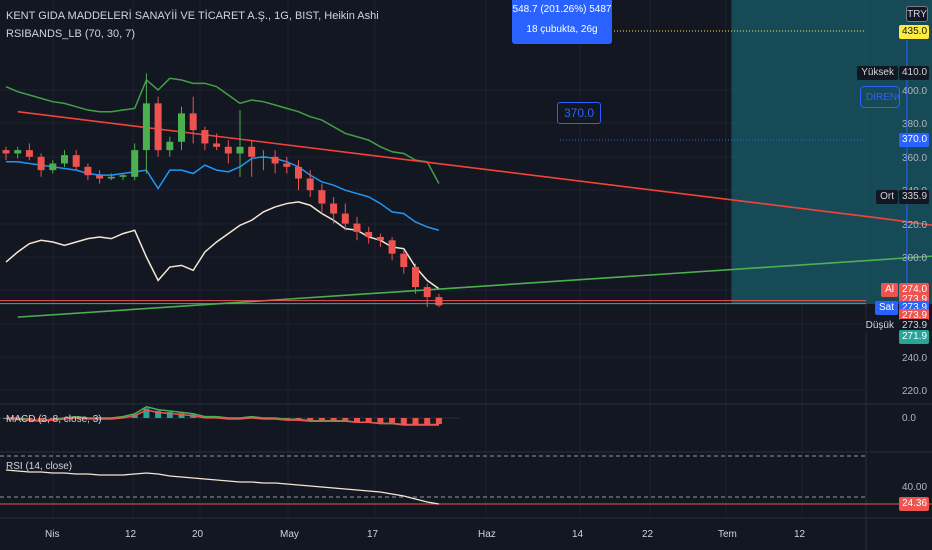 This screenshot has width=932, height=550. Describe the element at coordinates (914, 337) in the screenshot. I see `price-tag: 271.9` at that location.